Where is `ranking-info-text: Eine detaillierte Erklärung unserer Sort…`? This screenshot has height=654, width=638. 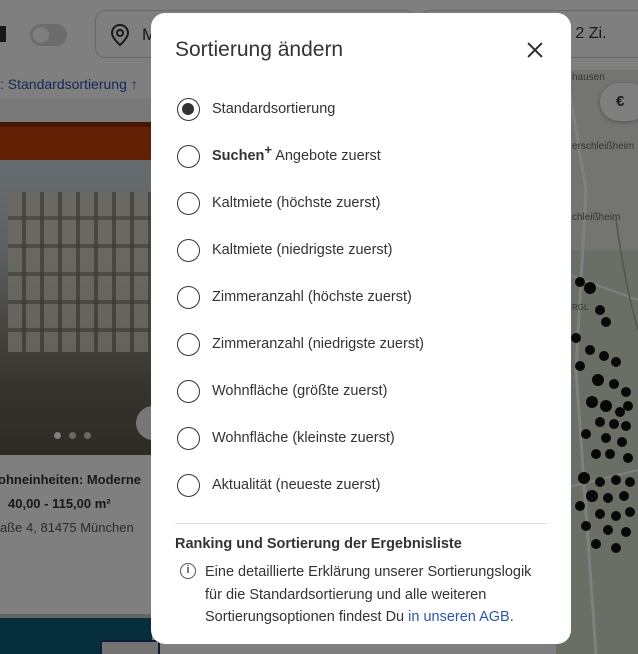
ranking-info-text: Eine detaillierte Erklärung unserer Sort… is located at coordinates (368, 594).